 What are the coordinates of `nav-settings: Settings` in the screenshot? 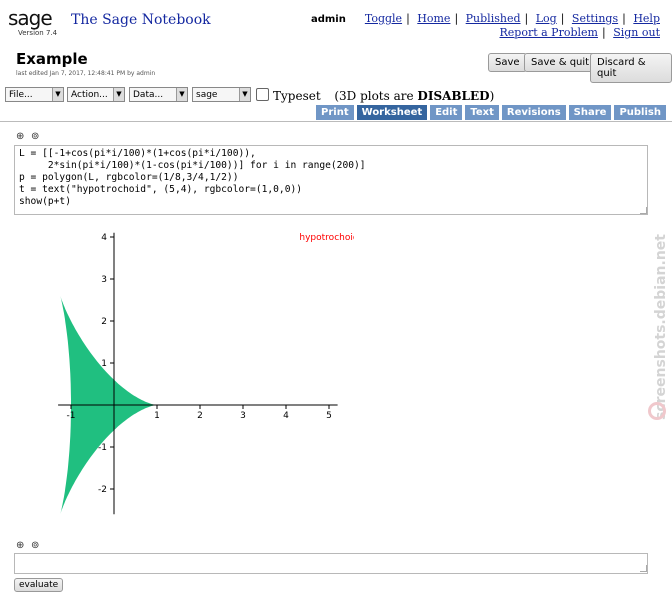 It's located at (595, 18).